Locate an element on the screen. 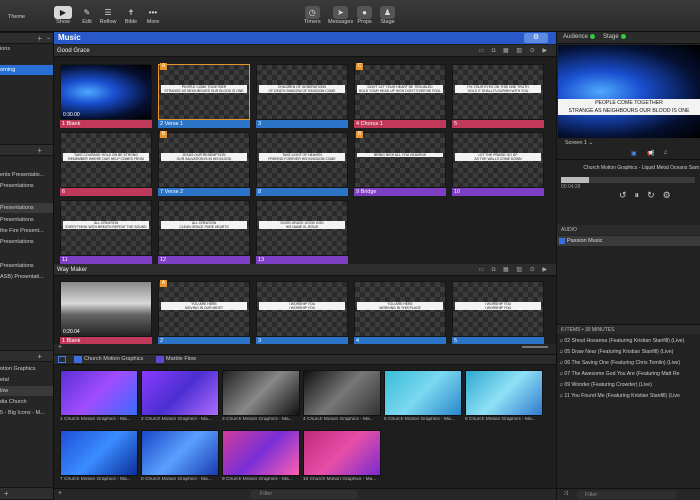 The height and width of the screenshot is (500, 700). slide-thumbnail: YOU ARE HERE MOVING IN OUR MIDST A 2 is located at coordinates (204, 312).